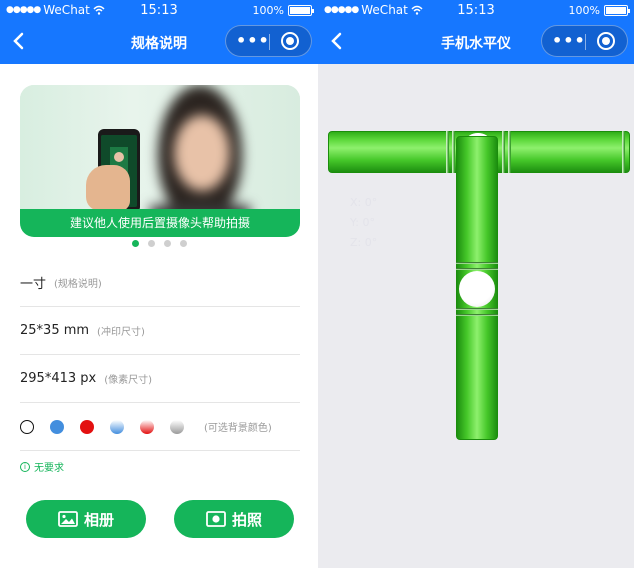 Image resolution: width=634 pixels, height=568 pixels. What do you see at coordinates (57, 426) in the screenshot?
I see `swatch-blue` at bounding box center [57, 426].